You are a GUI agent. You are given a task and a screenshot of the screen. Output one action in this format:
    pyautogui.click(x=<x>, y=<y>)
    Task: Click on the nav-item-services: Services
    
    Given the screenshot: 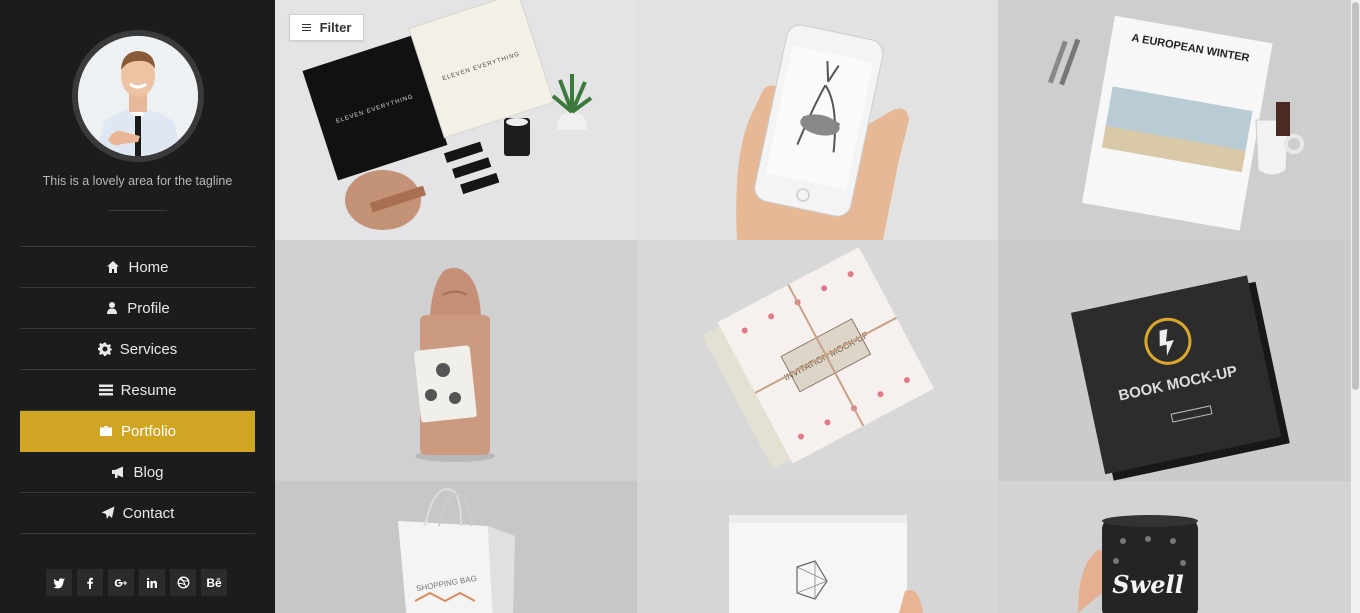 What is the action you would take?
    pyautogui.click(x=137, y=349)
    